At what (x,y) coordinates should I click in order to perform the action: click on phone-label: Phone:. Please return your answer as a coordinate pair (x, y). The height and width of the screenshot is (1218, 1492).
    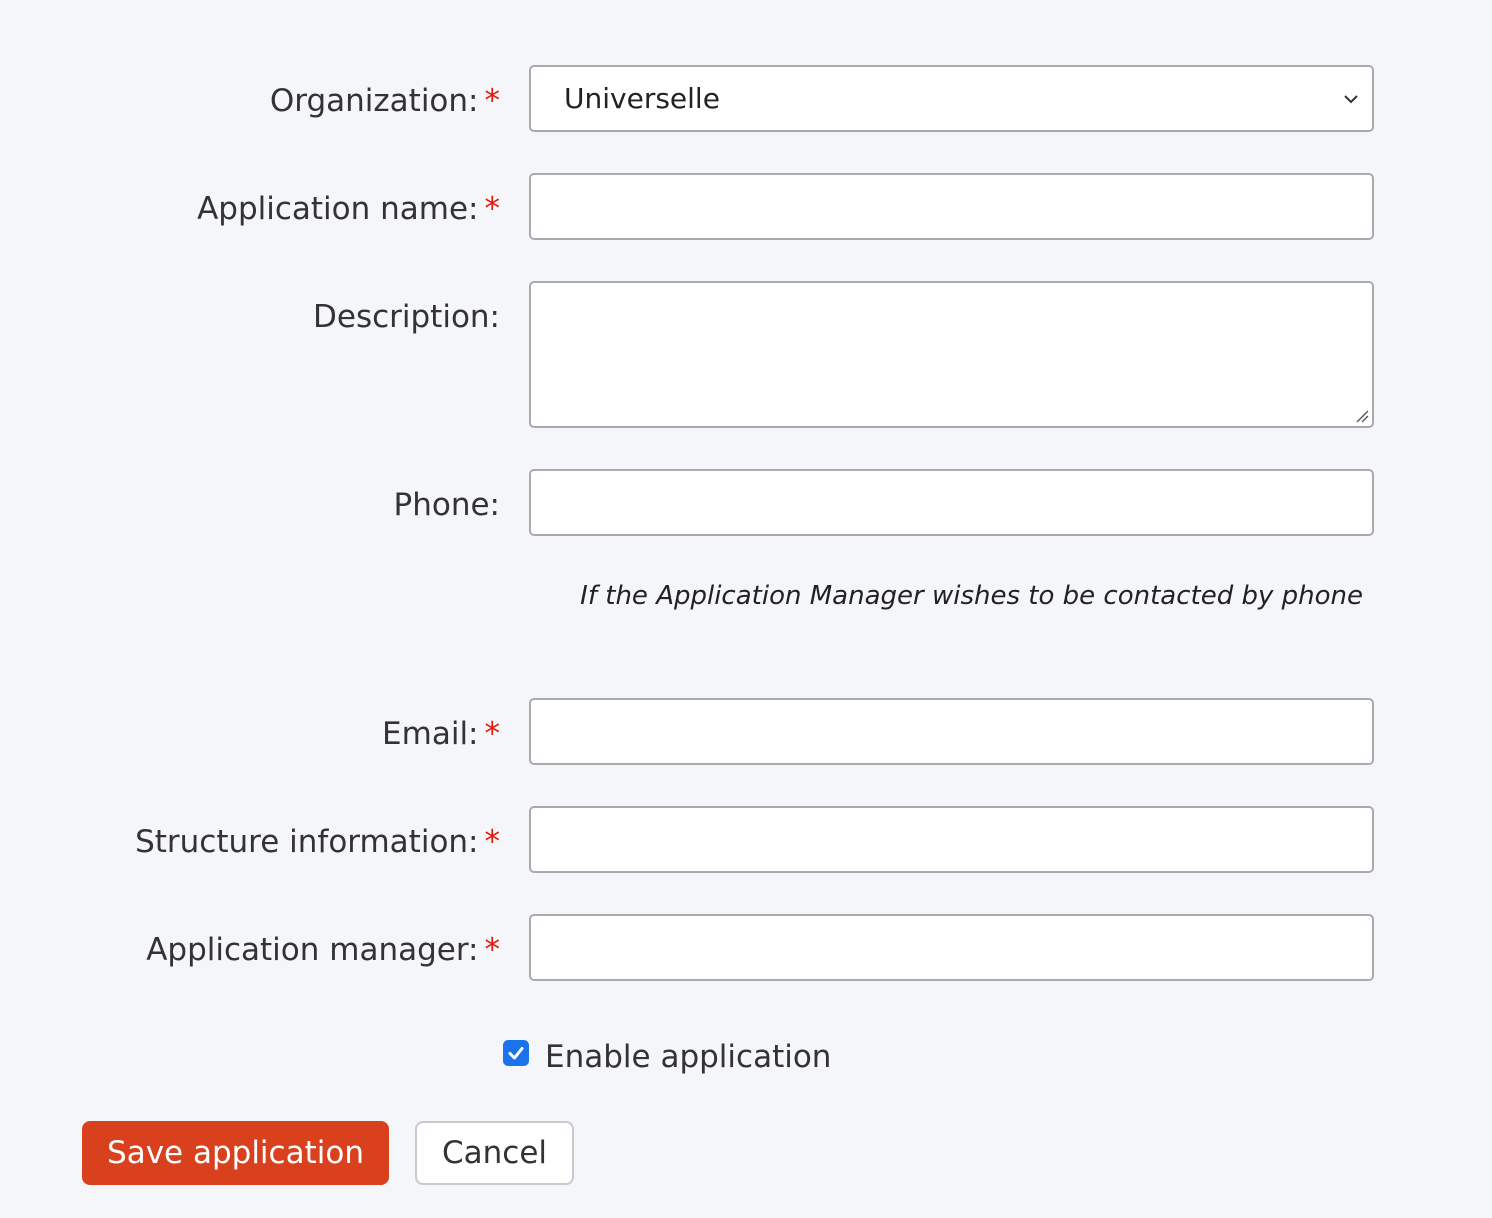
    Looking at the image, I should click on (447, 505).